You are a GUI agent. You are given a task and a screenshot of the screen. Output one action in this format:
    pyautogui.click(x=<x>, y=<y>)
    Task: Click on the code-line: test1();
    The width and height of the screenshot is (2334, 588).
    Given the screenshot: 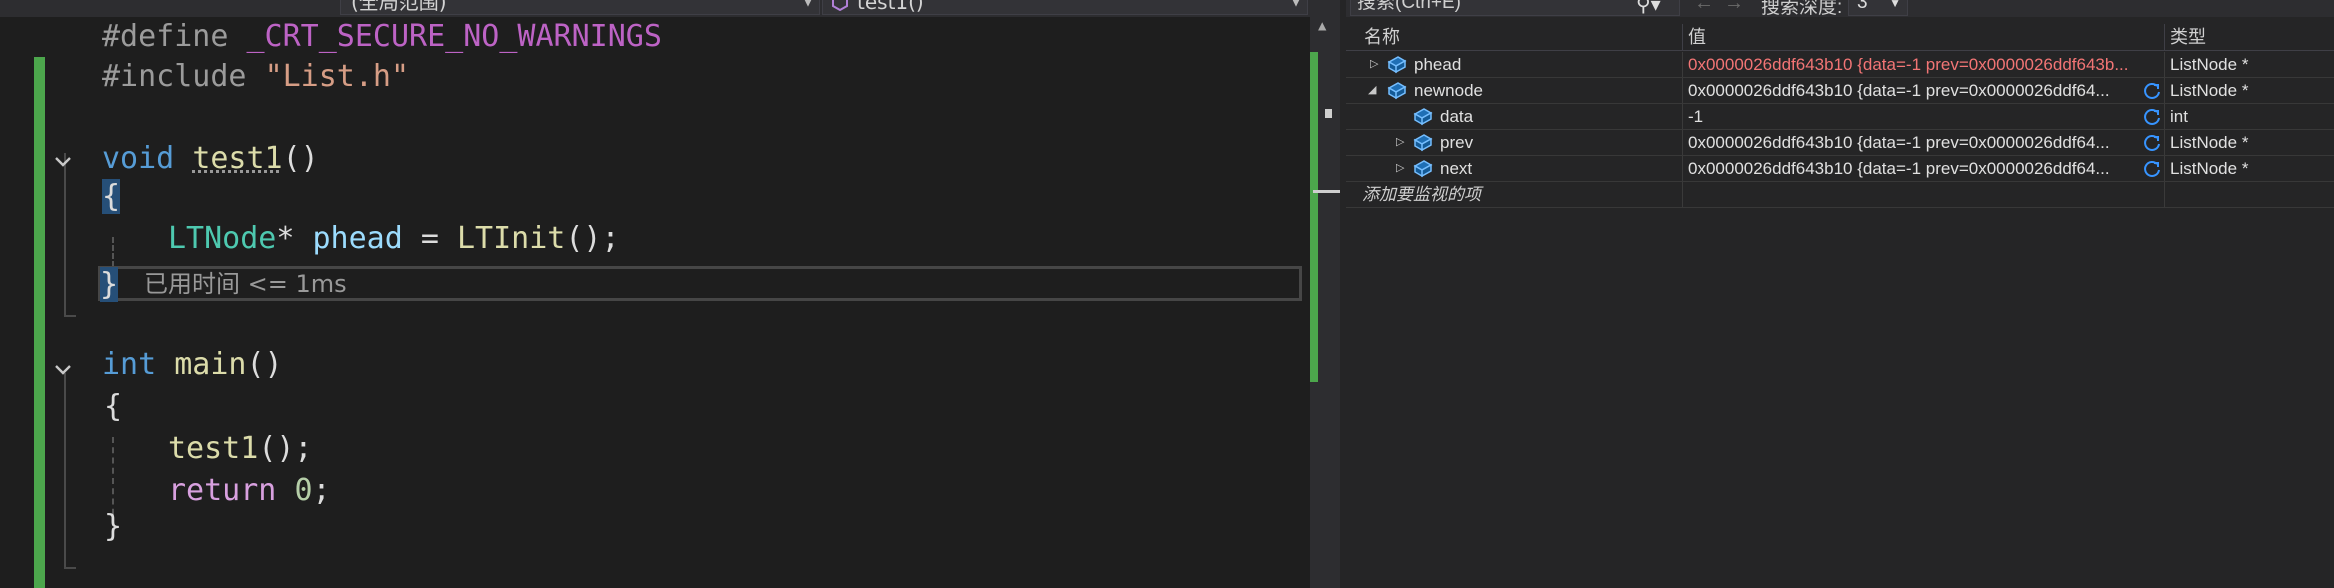 What is the action you would take?
    pyautogui.click(x=240, y=449)
    